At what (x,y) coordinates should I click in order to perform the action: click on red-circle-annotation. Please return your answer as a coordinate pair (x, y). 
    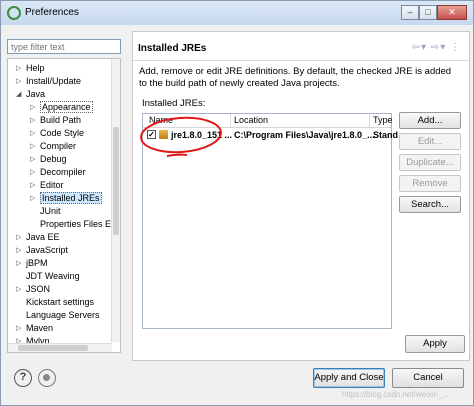
    Looking at the image, I should click on (181, 136).